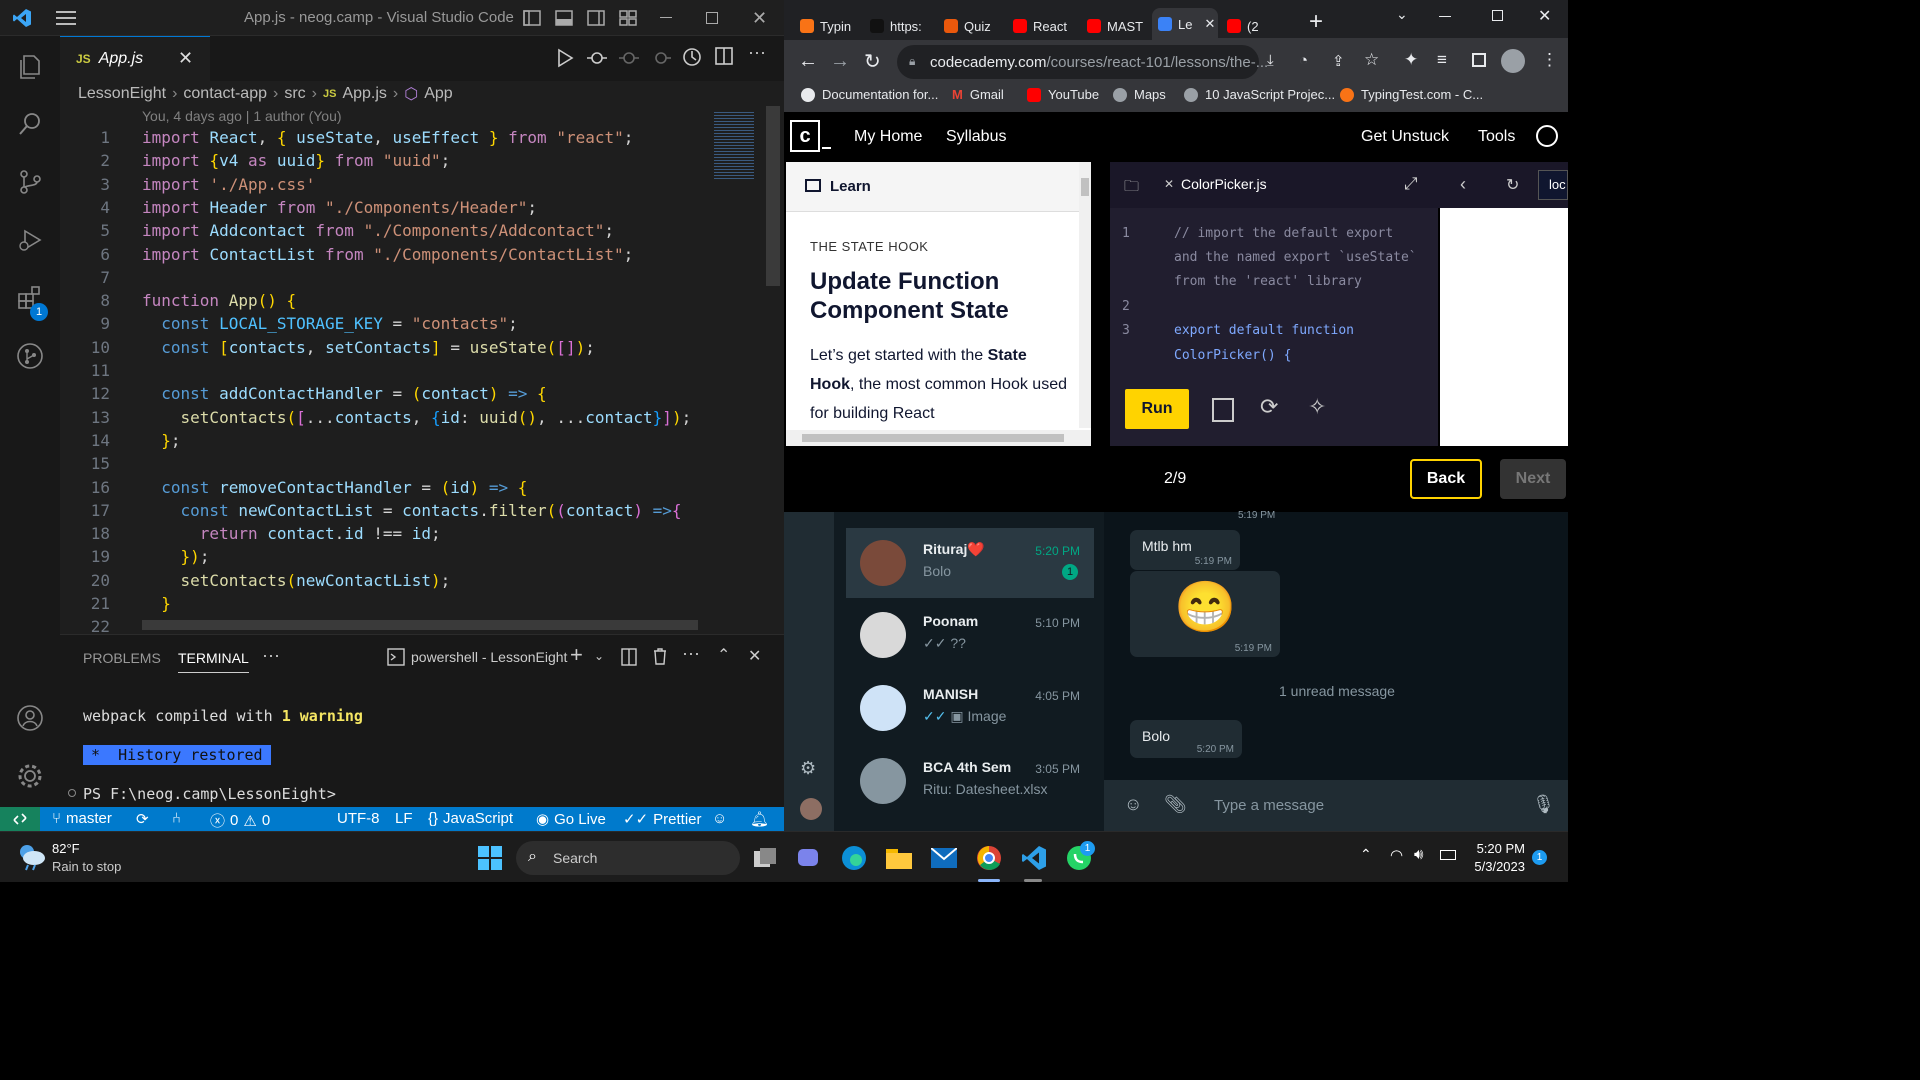 The width and height of the screenshot is (1920, 1080). What do you see at coordinates (1063, 94) in the screenshot?
I see `bookmark-item: YouTube` at bounding box center [1063, 94].